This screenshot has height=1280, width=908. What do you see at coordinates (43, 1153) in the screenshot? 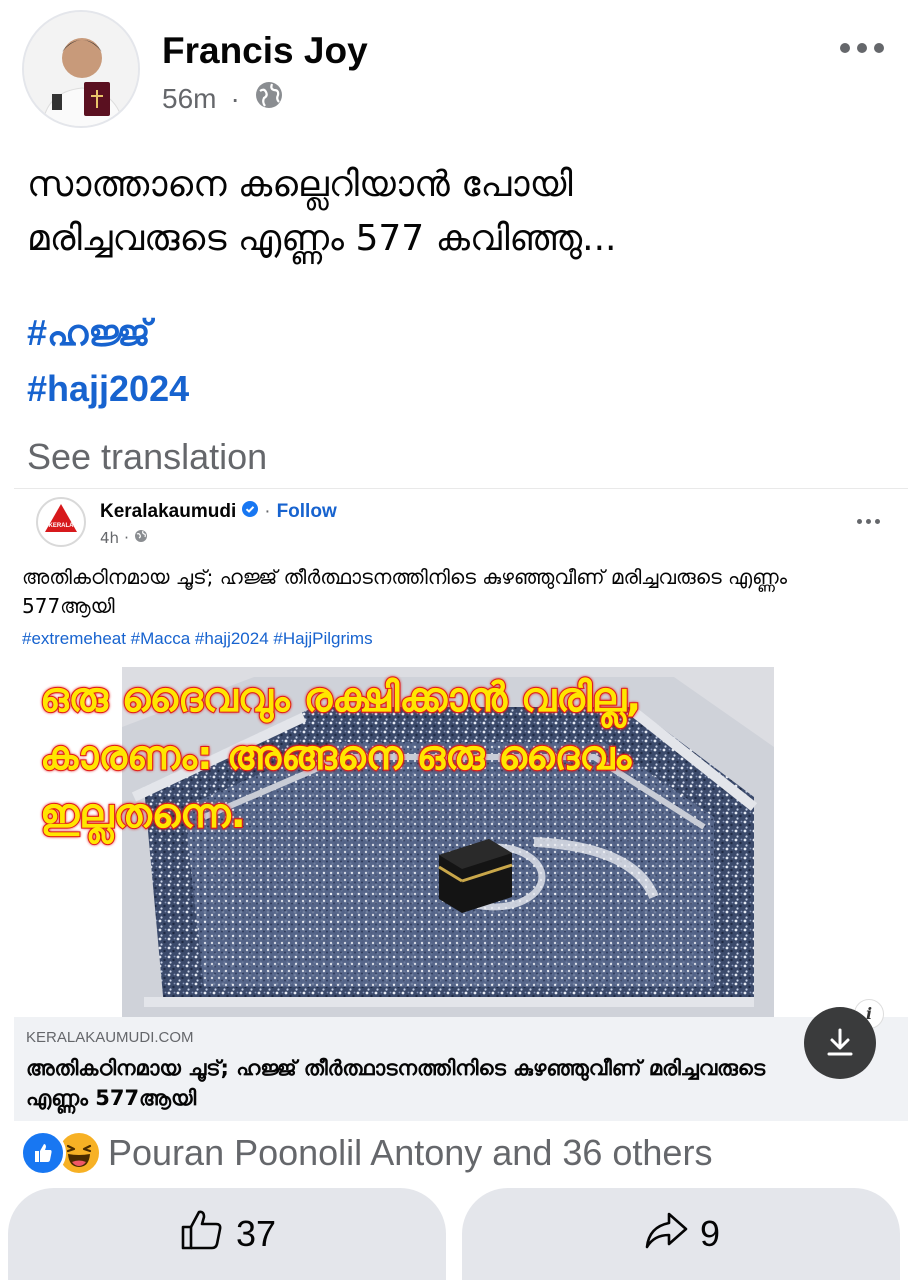
I see `like-reaction-icon` at bounding box center [43, 1153].